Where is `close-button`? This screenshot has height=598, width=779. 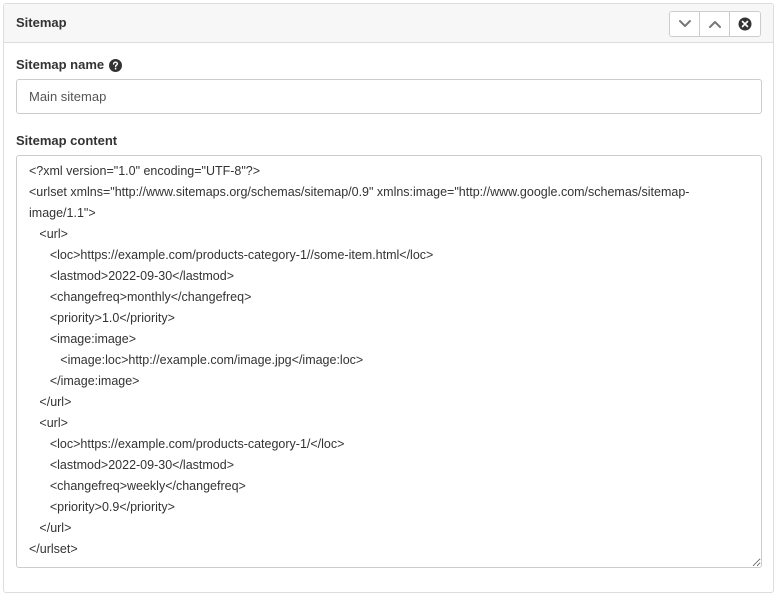 close-button is located at coordinates (745, 24).